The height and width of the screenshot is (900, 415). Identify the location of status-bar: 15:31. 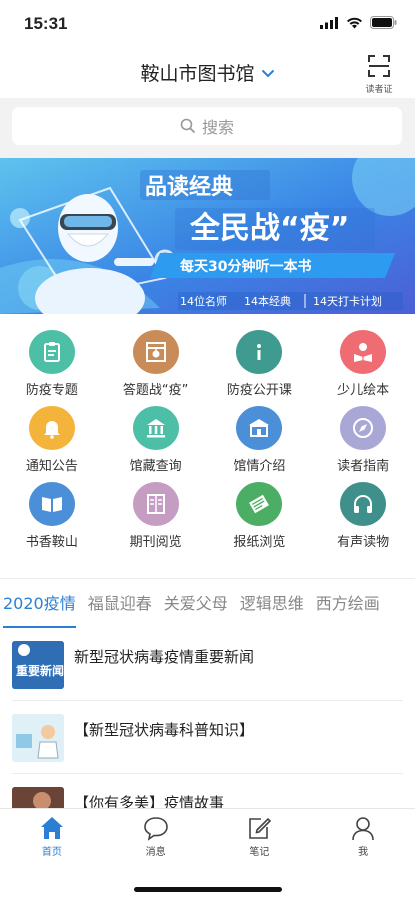
(207, 25).